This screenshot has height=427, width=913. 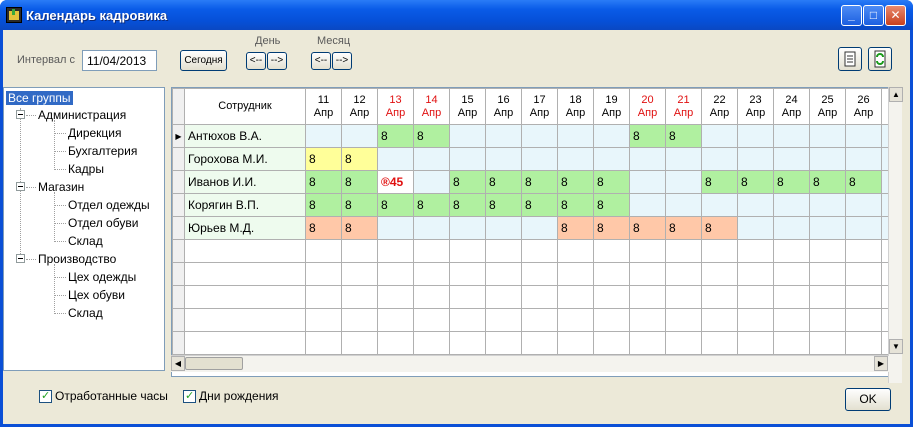 I want to click on employee-name: Горохова М.И., so click(x=245, y=159).